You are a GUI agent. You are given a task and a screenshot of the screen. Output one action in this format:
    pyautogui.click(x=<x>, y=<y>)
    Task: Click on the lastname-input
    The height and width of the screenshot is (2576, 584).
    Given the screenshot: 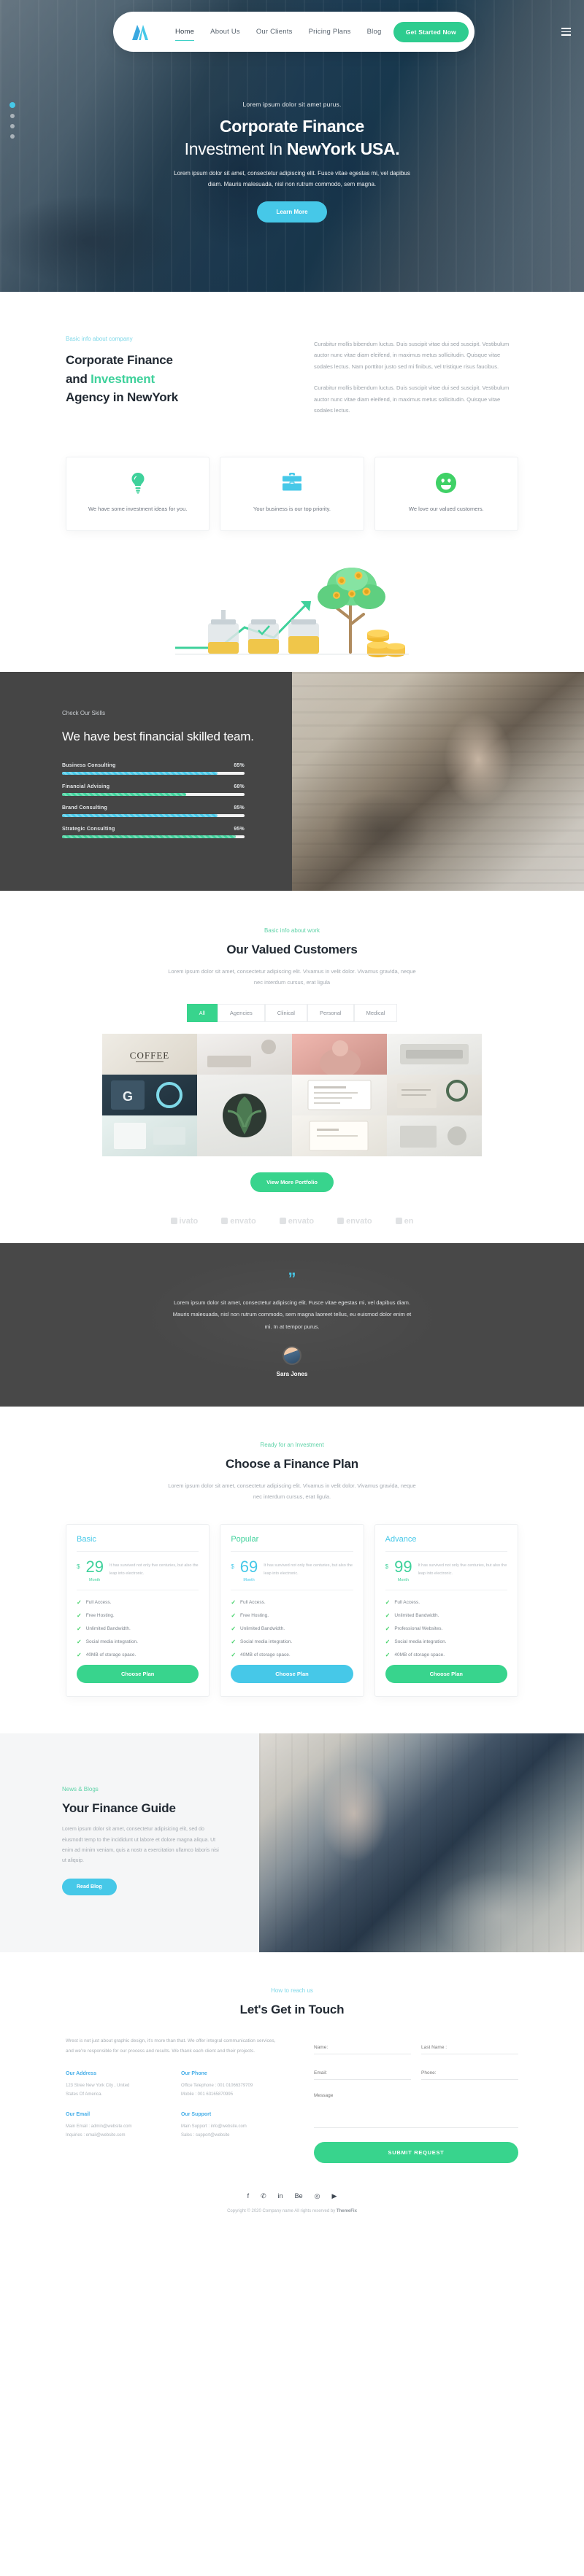 What is the action you would take?
    pyautogui.click(x=469, y=2048)
    